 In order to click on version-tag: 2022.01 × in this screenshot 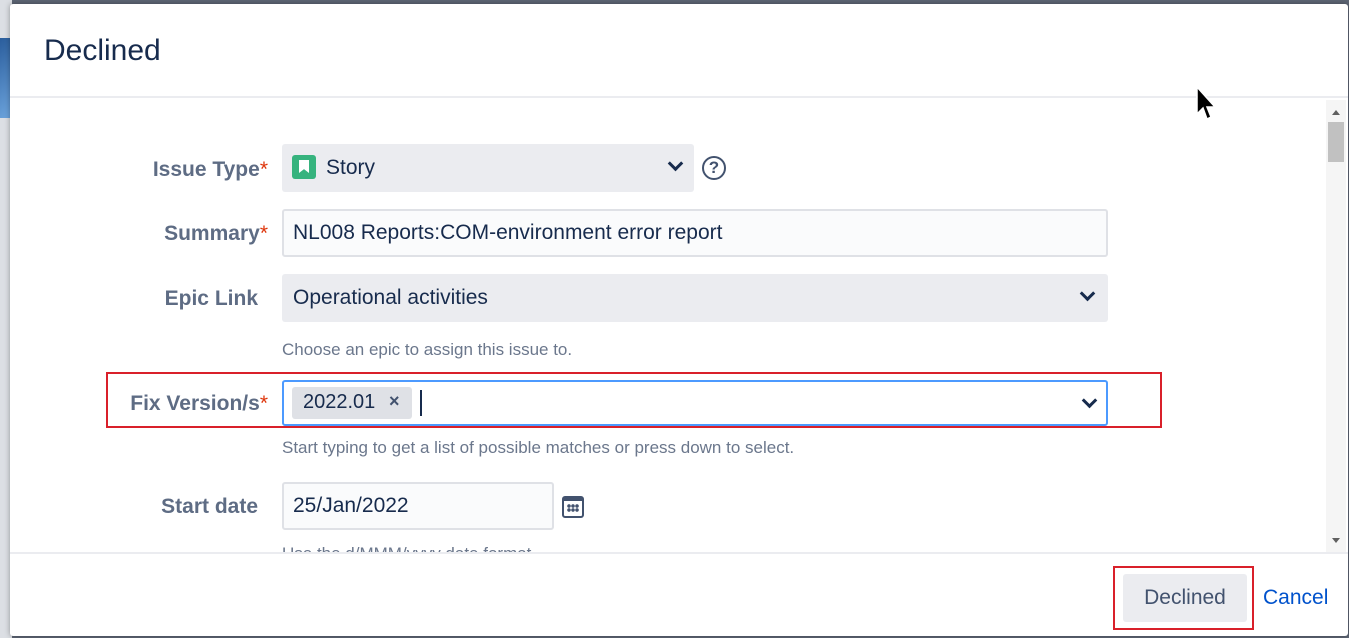, I will do `click(352, 403)`.